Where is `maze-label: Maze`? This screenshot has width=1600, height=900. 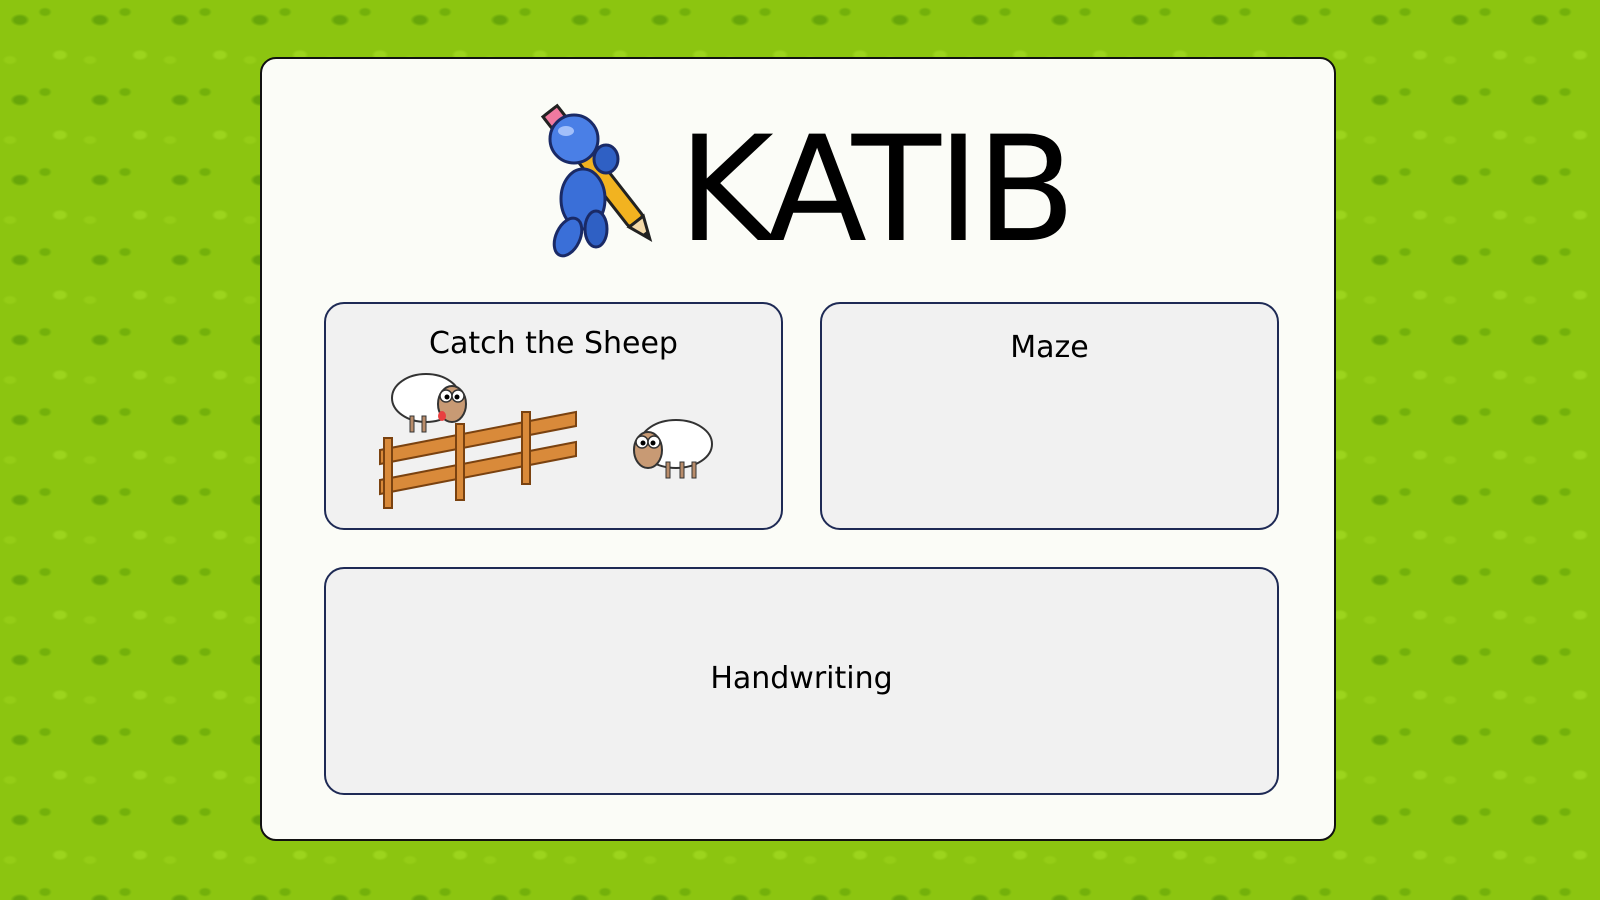 maze-label: Maze is located at coordinates (1049, 347).